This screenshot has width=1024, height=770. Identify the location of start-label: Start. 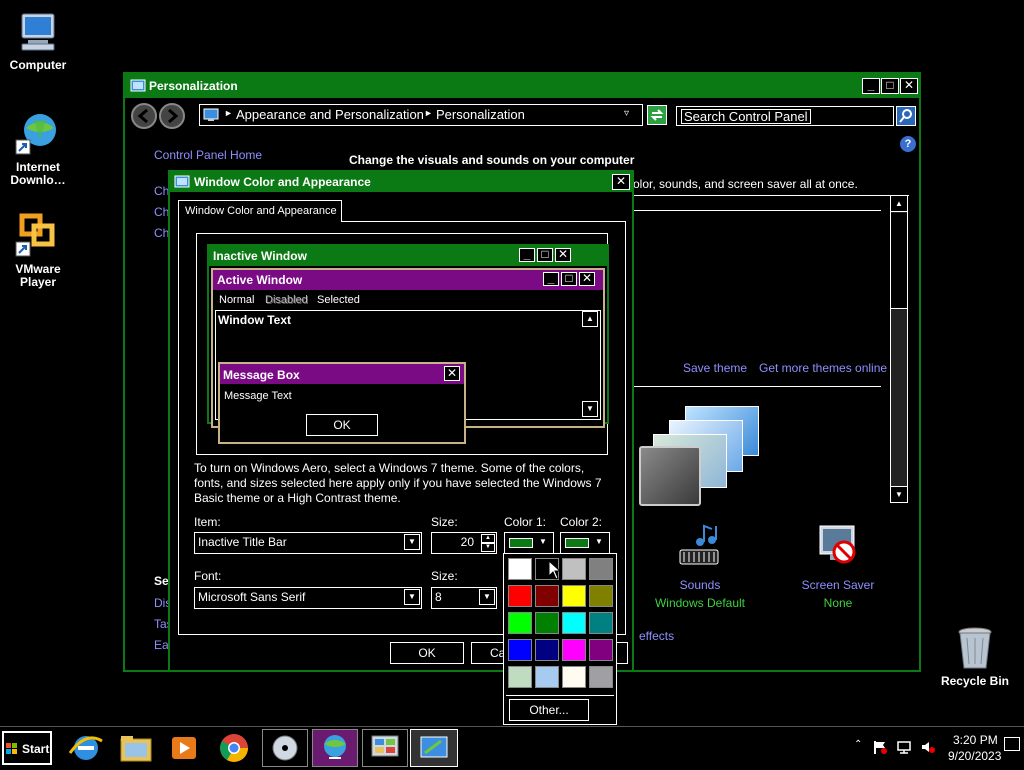
(36, 749).